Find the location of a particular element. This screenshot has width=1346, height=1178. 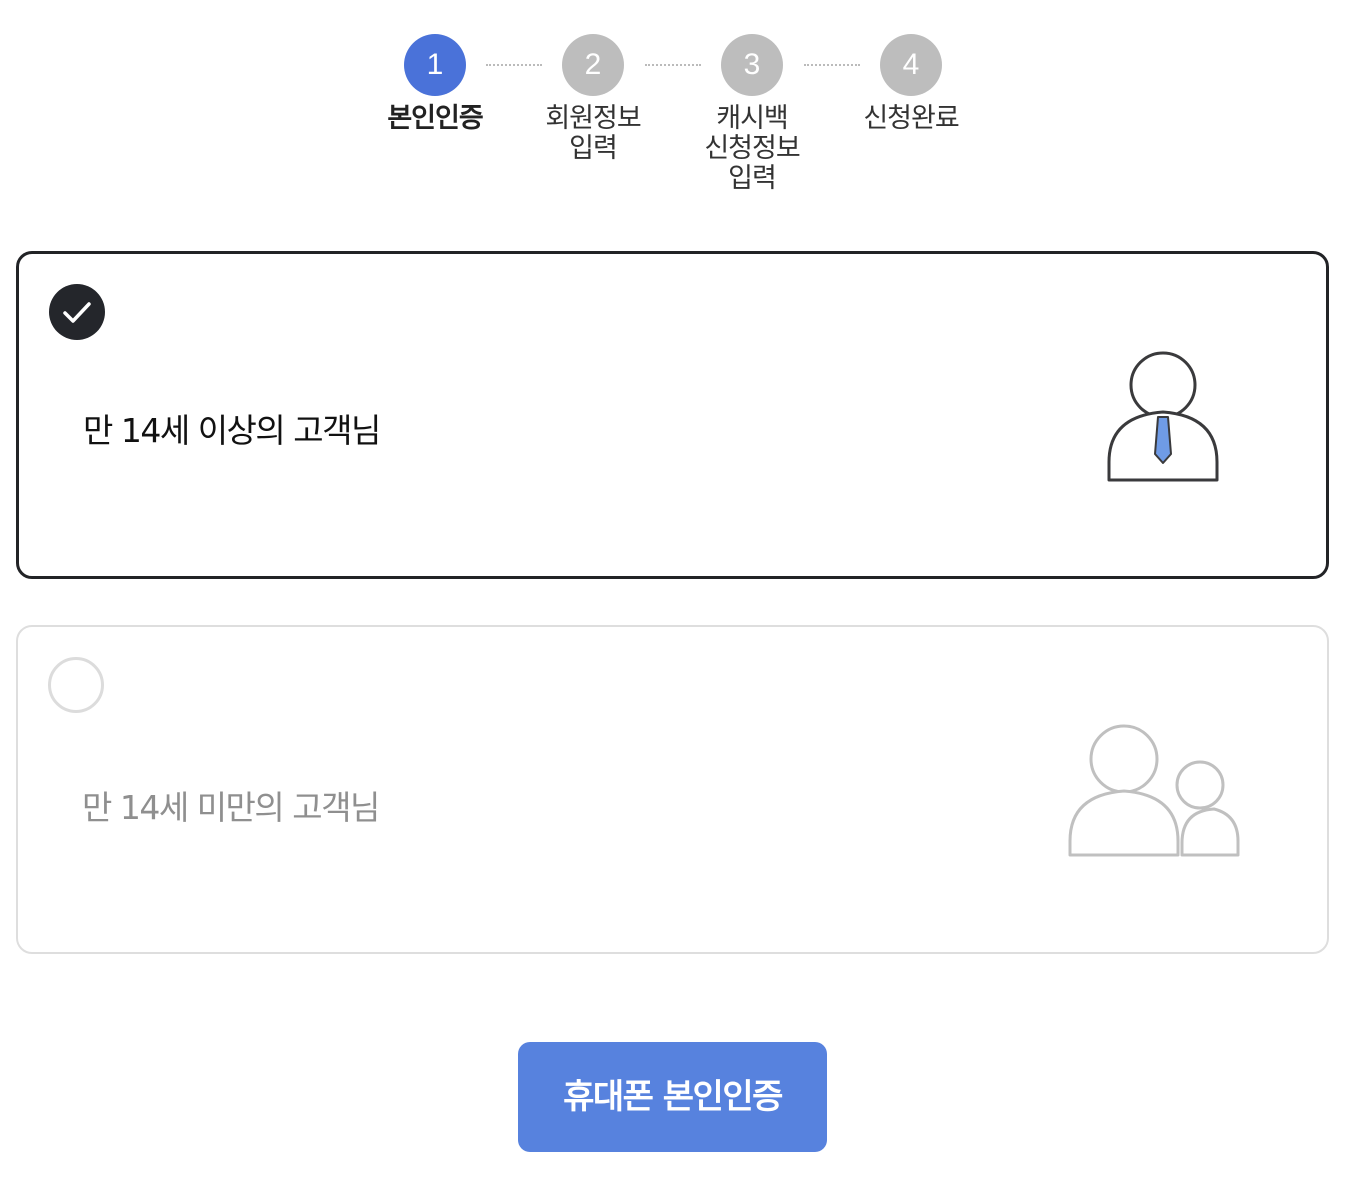

check-circle-icon is located at coordinates (77, 312).